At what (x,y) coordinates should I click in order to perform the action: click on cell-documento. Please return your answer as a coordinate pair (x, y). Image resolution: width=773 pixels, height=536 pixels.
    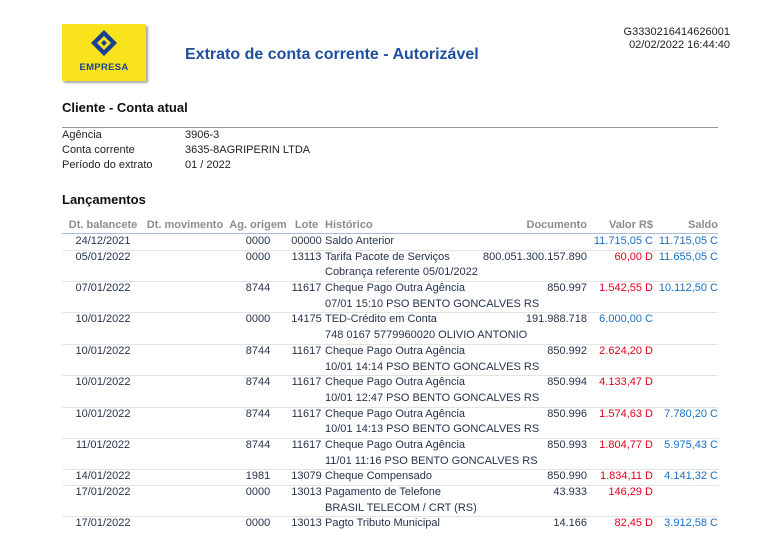
    Looking at the image, I should click on (528, 242).